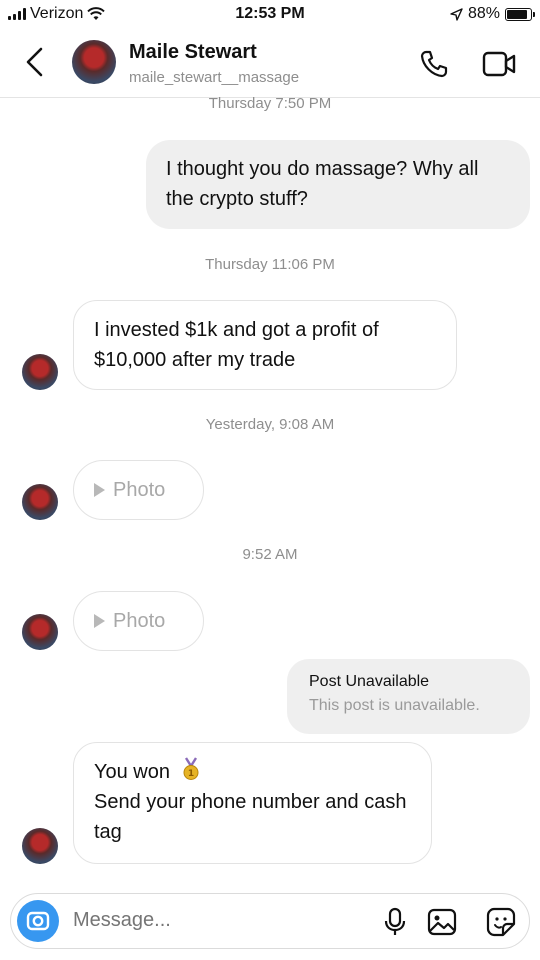  What do you see at coordinates (214, 77) in the screenshot?
I see `contact-handle: maile_stewart__massage` at bounding box center [214, 77].